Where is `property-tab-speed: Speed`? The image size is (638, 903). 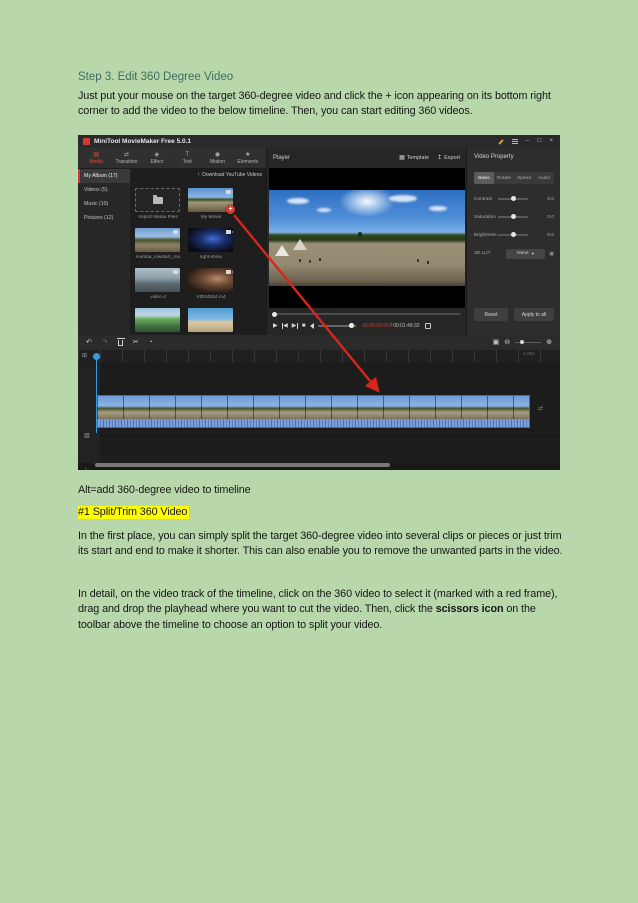
property-tab-speed: Speed is located at coordinates (524, 178).